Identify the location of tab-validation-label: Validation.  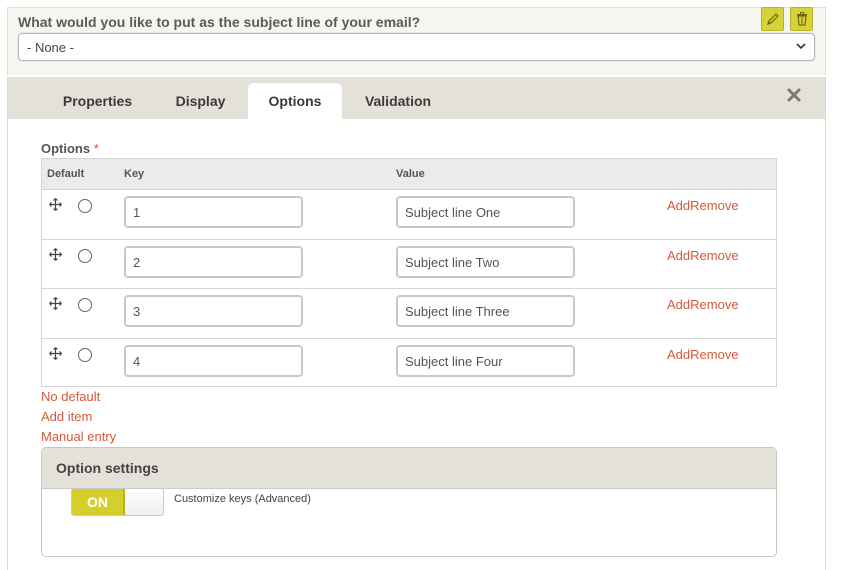
(398, 101).